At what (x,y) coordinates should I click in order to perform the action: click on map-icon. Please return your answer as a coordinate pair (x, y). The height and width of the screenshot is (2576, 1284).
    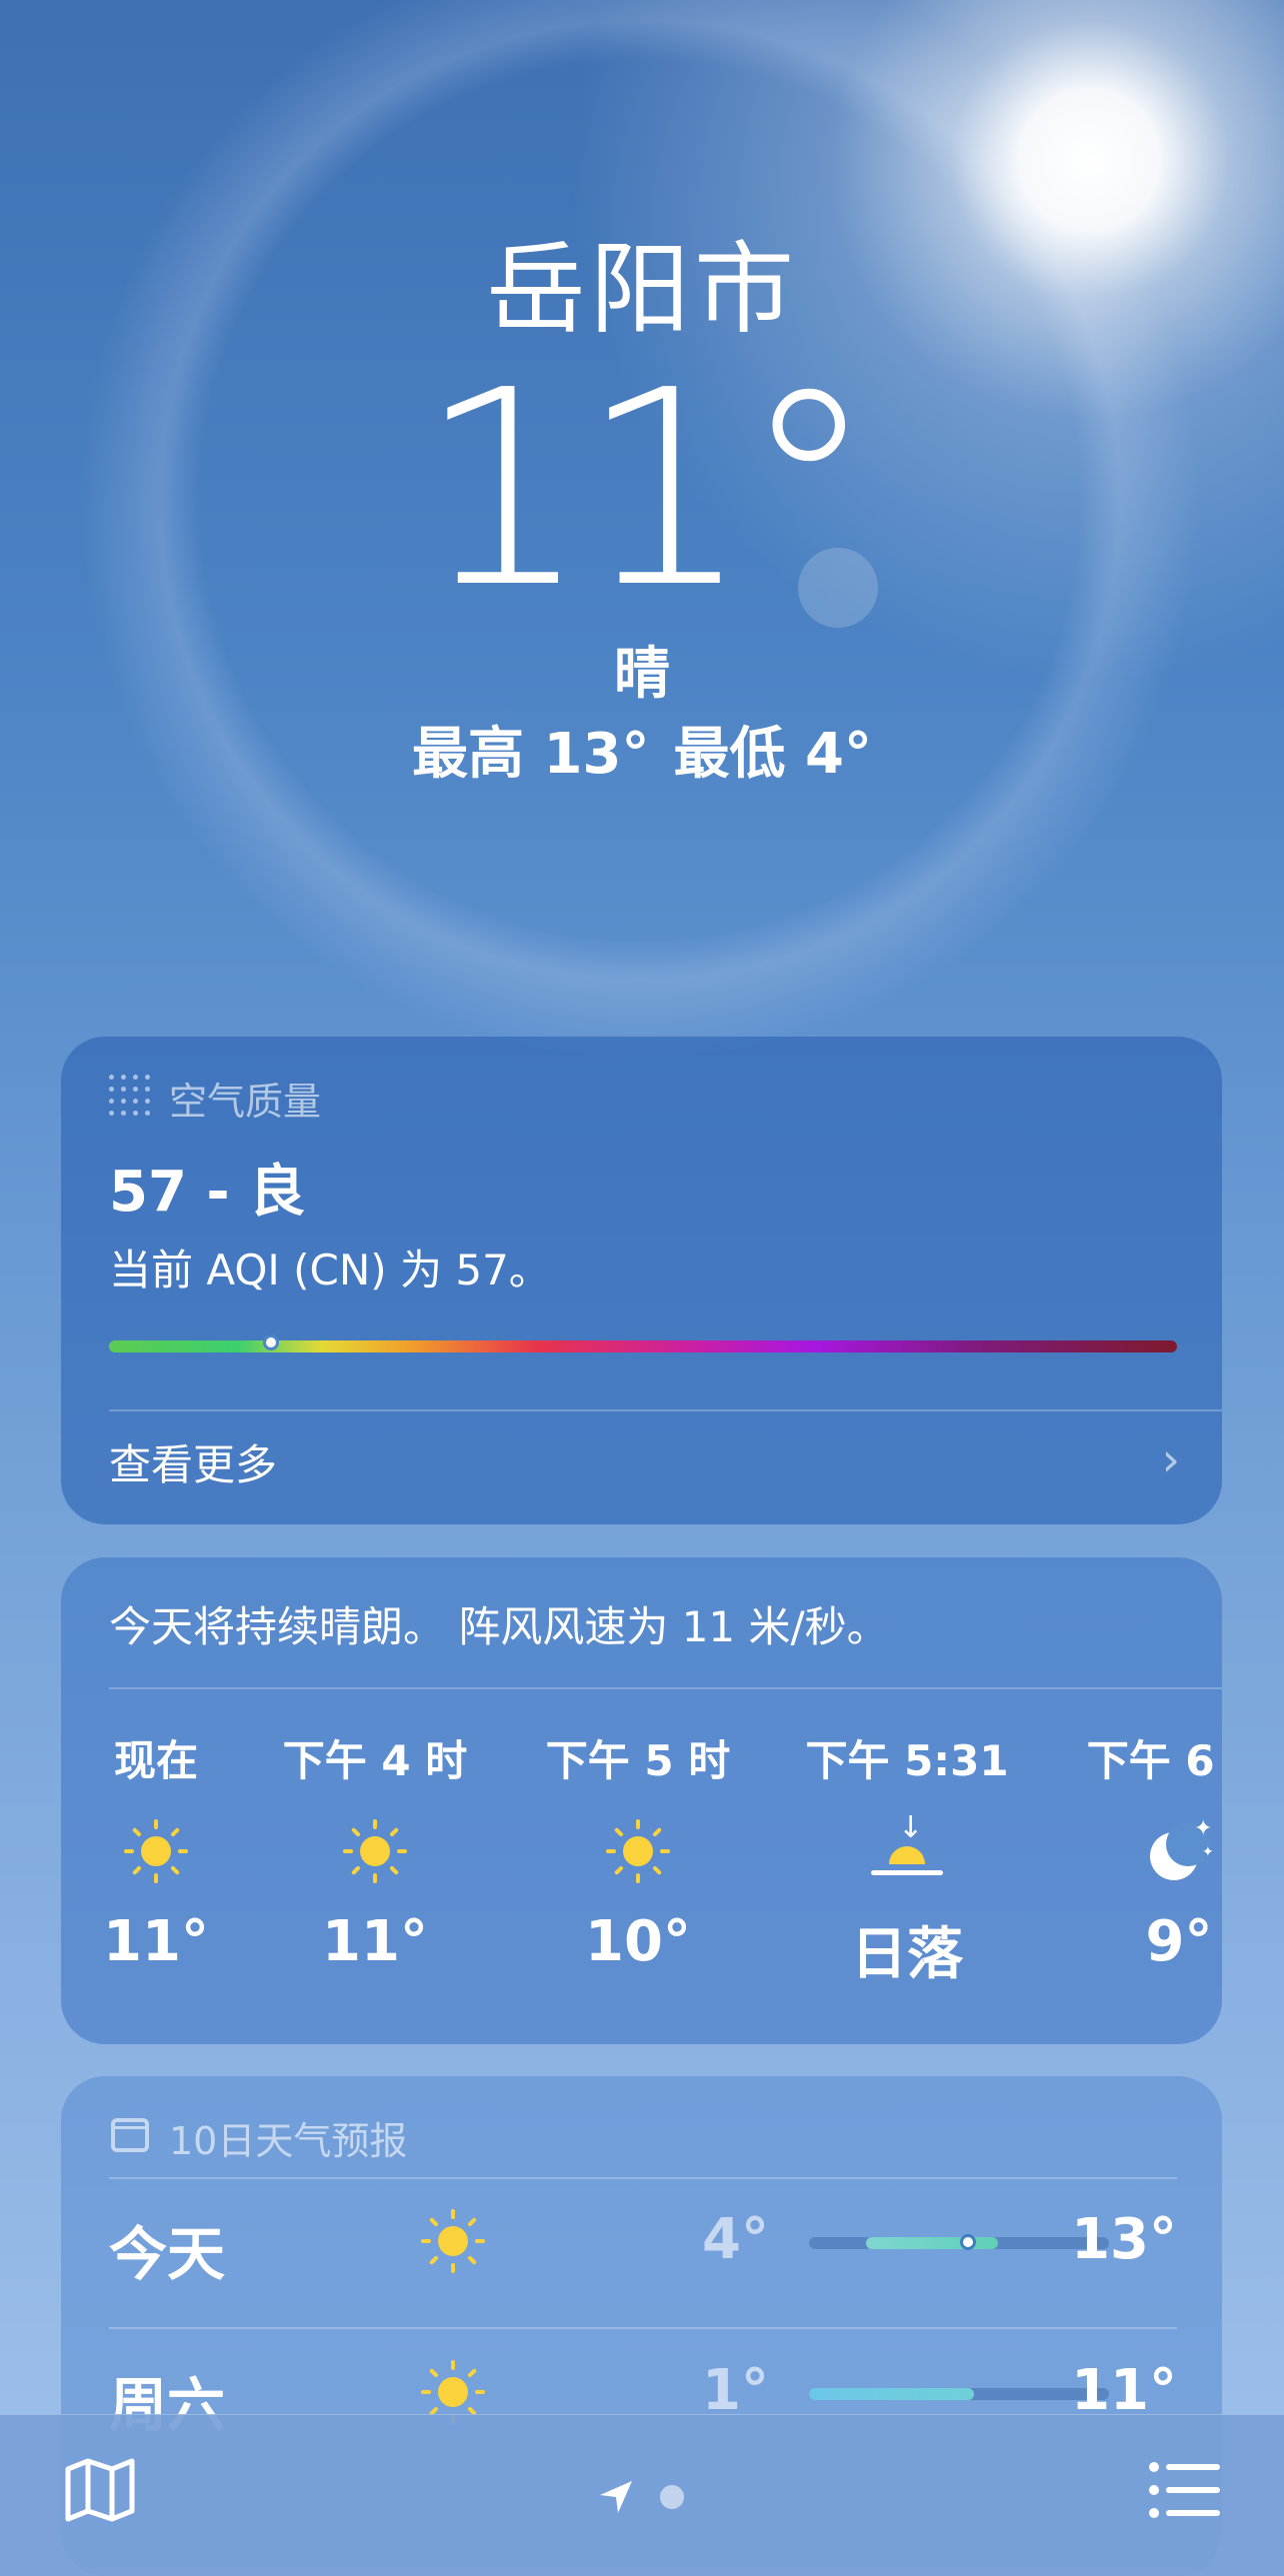
    Looking at the image, I should click on (100, 2490).